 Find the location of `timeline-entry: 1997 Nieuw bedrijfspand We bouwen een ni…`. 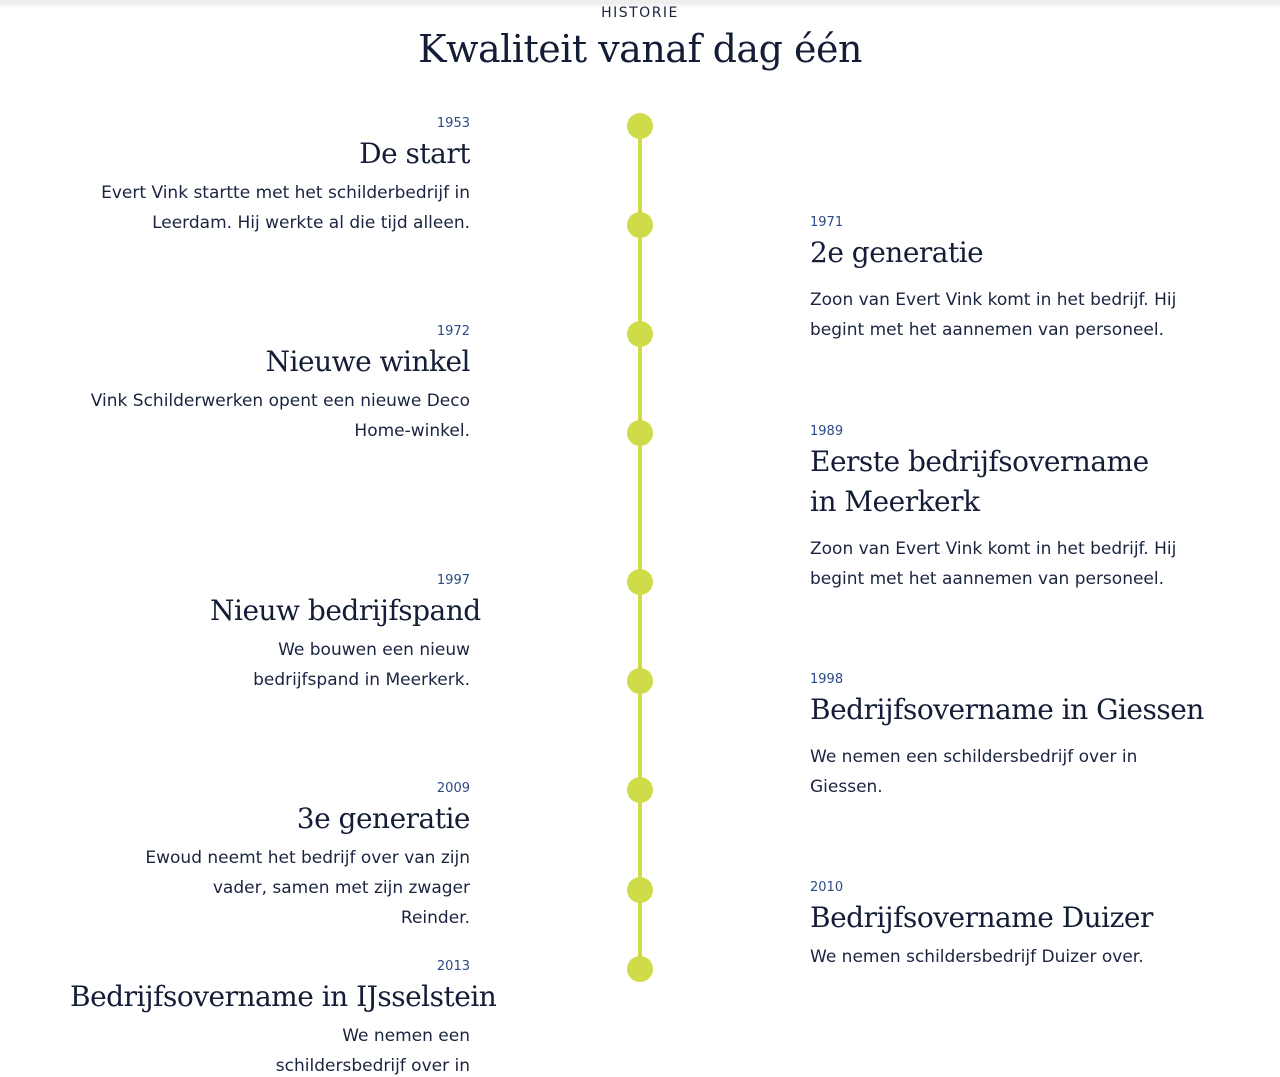

timeline-entry: 1997 Nieuw bedrijfspand We bouwen een ni… is located at coordinates (345, 634).